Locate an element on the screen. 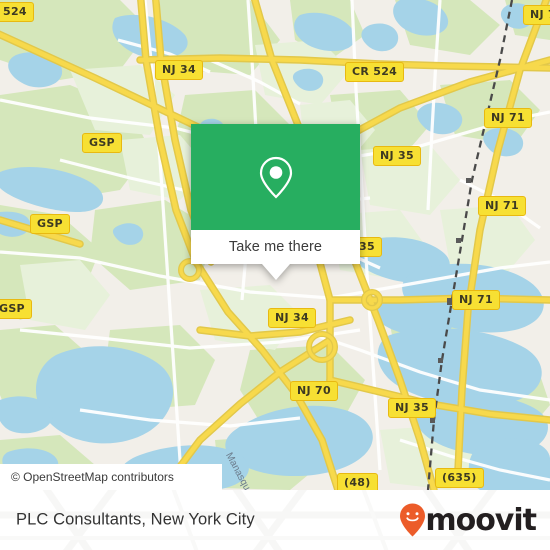 This screenshot has width=550, height=550. road-shield: NJ 70 is located at coordinates (314, 391).